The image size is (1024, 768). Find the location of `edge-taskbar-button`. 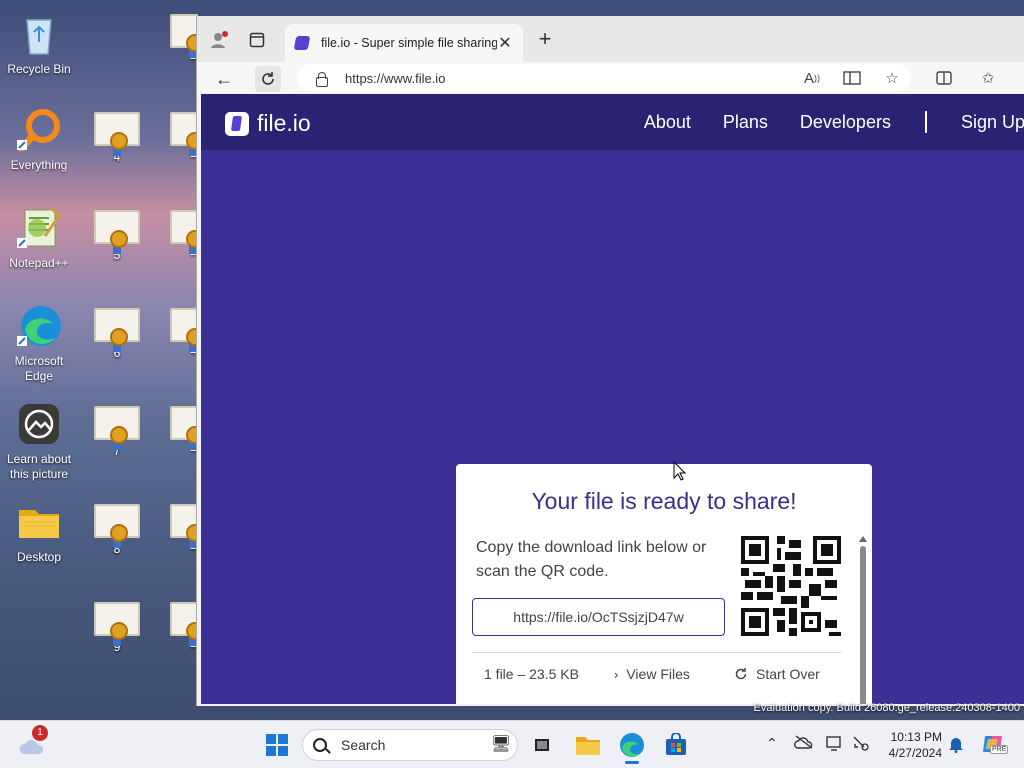

edge-taskbar-button is located at coordinates (632, 747).